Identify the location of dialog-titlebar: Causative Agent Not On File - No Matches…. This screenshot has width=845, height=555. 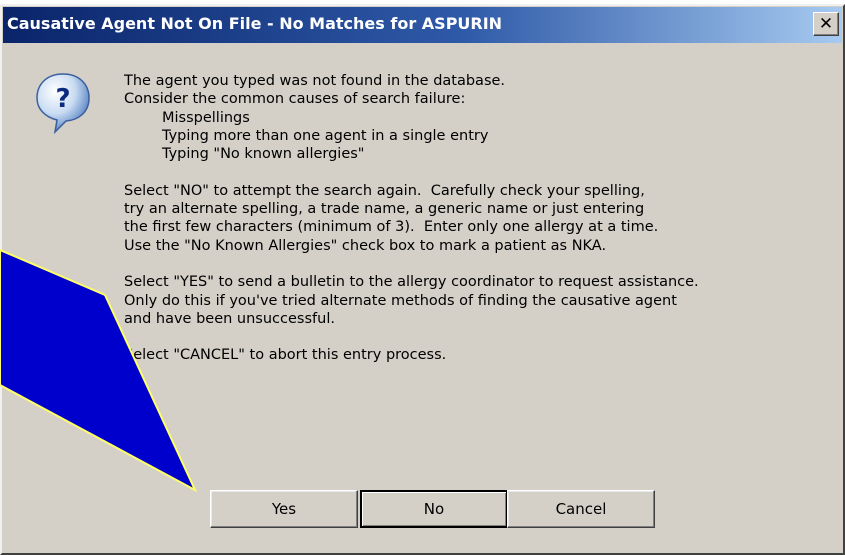
(422, 25).